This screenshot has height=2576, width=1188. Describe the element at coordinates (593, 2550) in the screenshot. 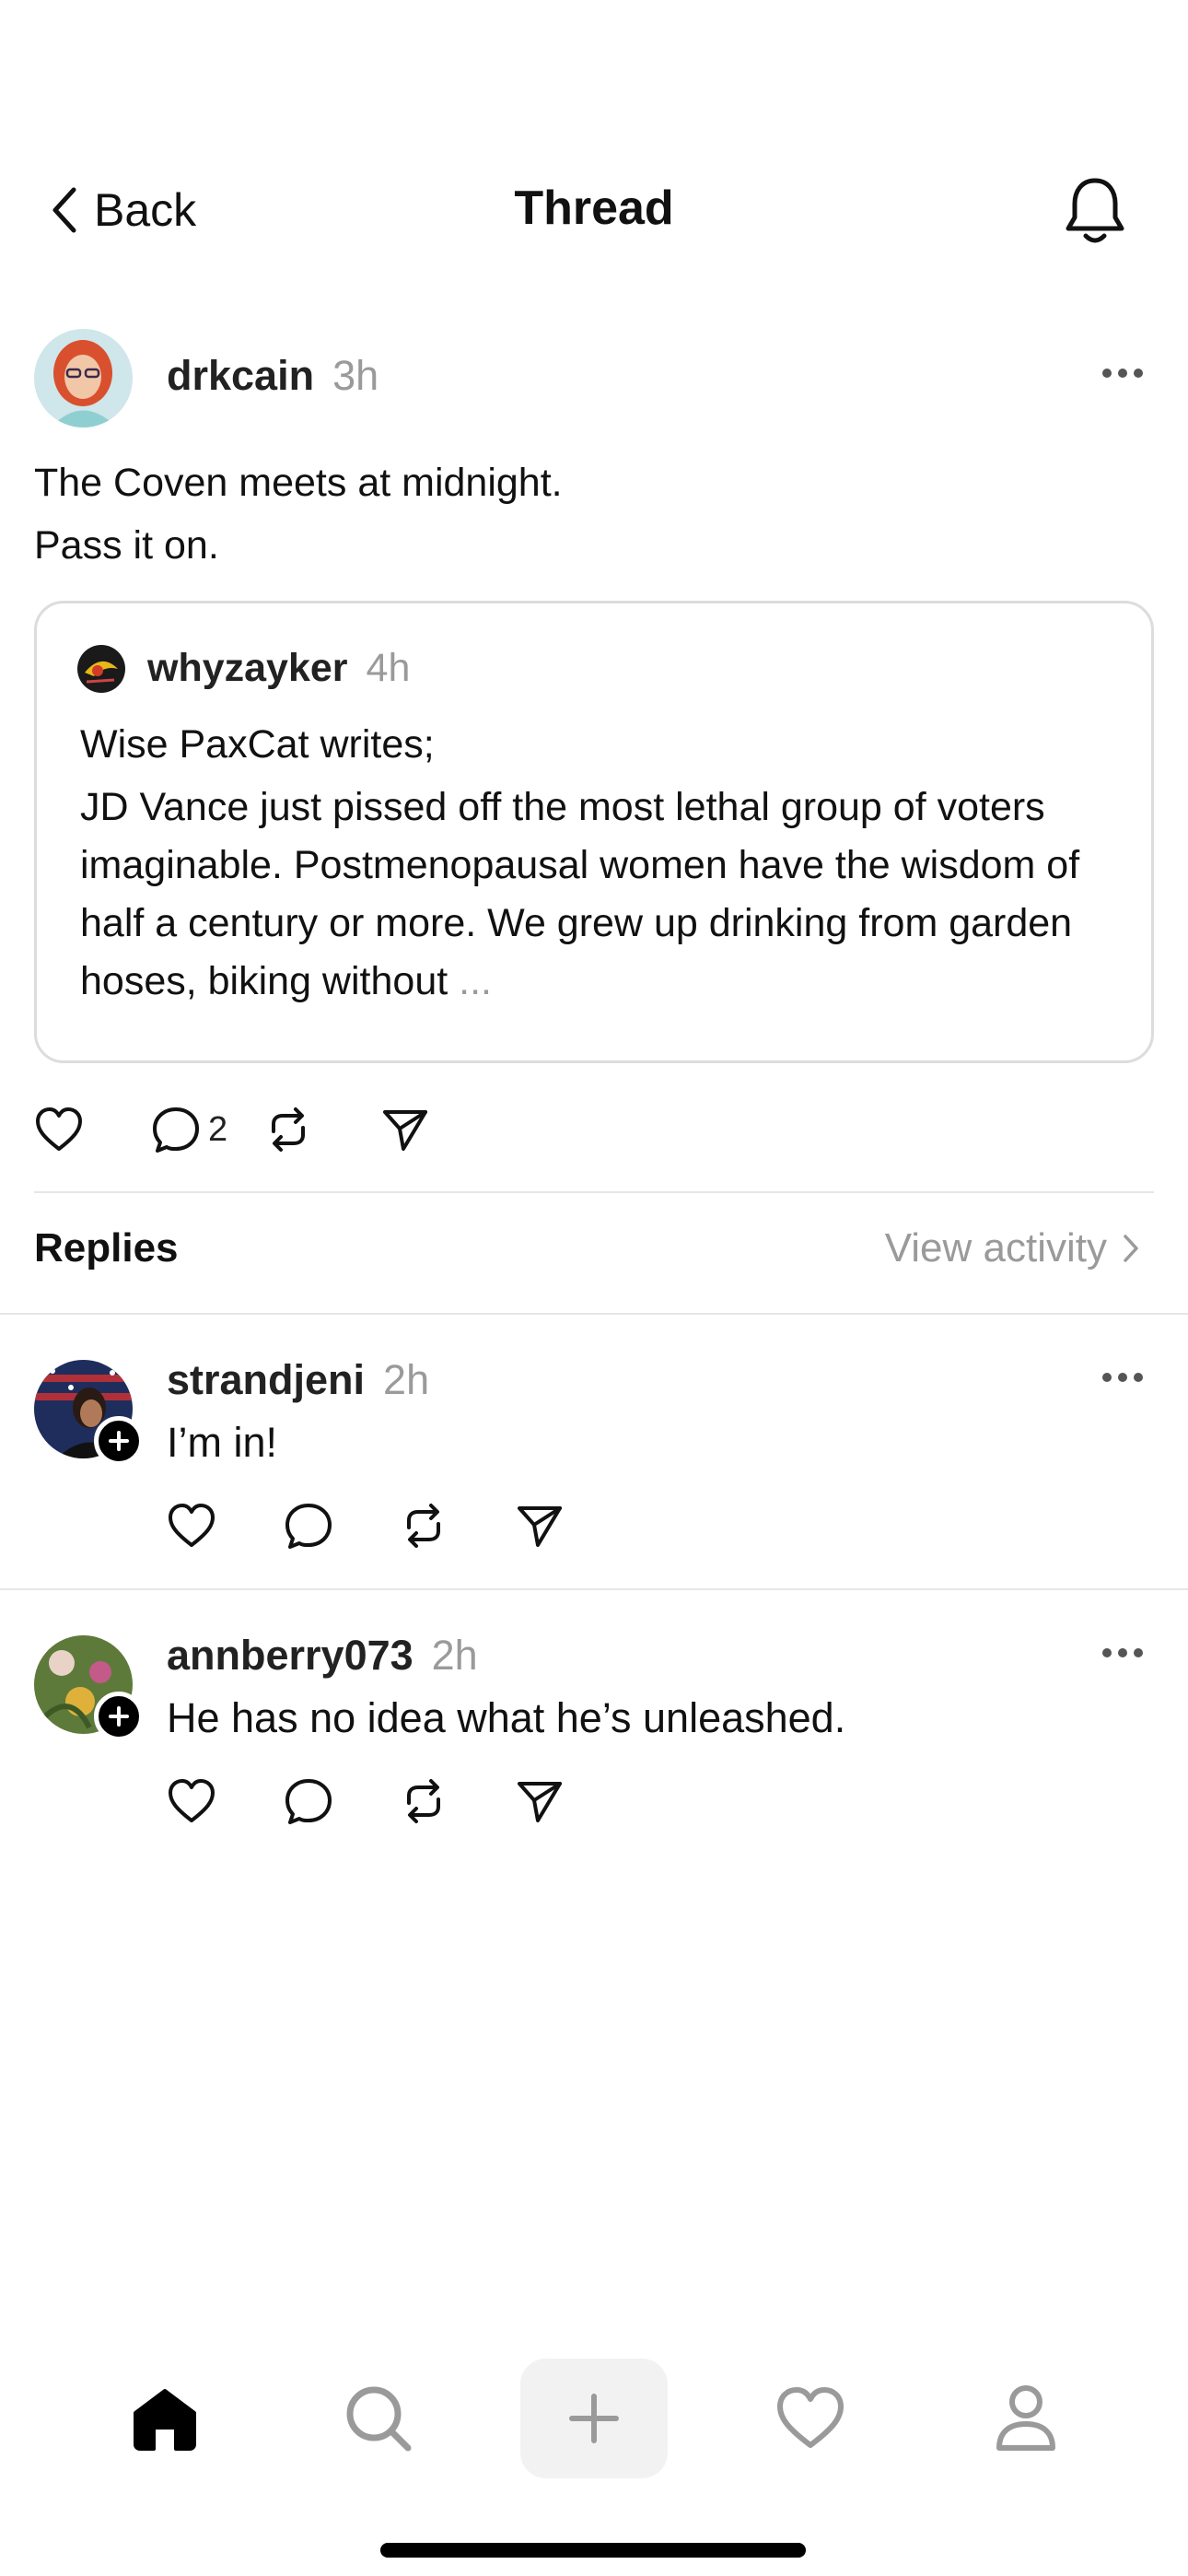

I see `home-indicator` at that location.